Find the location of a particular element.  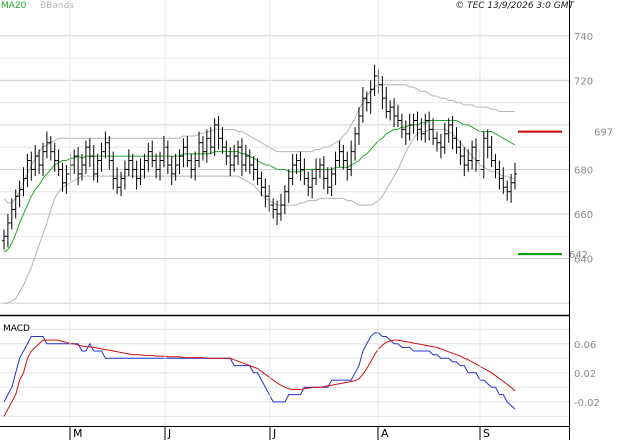

month-label: S is located at coordinates (486, 433).